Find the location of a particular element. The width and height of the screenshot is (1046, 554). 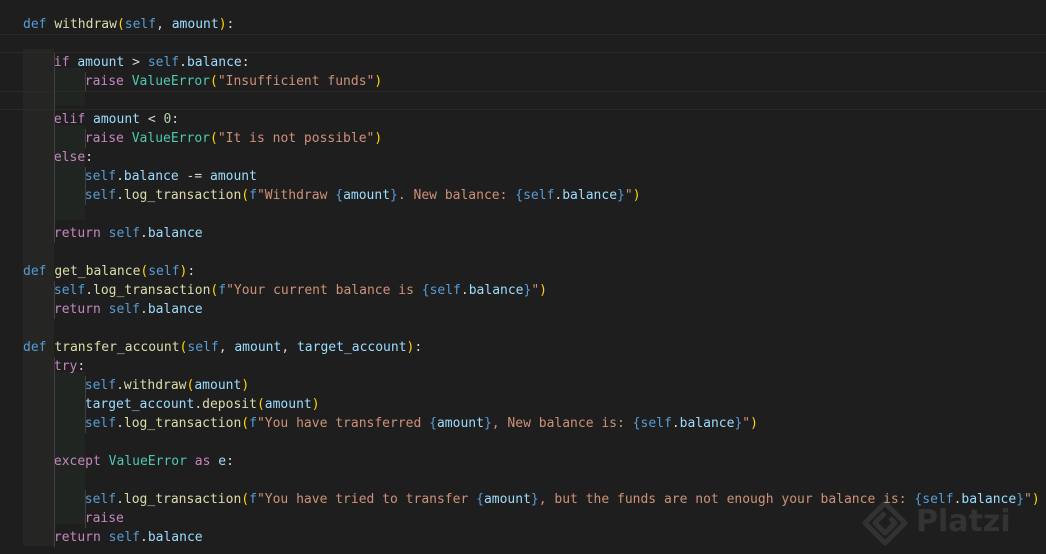

code-line: elif amount < 0: is located at coordinates (523, 119).